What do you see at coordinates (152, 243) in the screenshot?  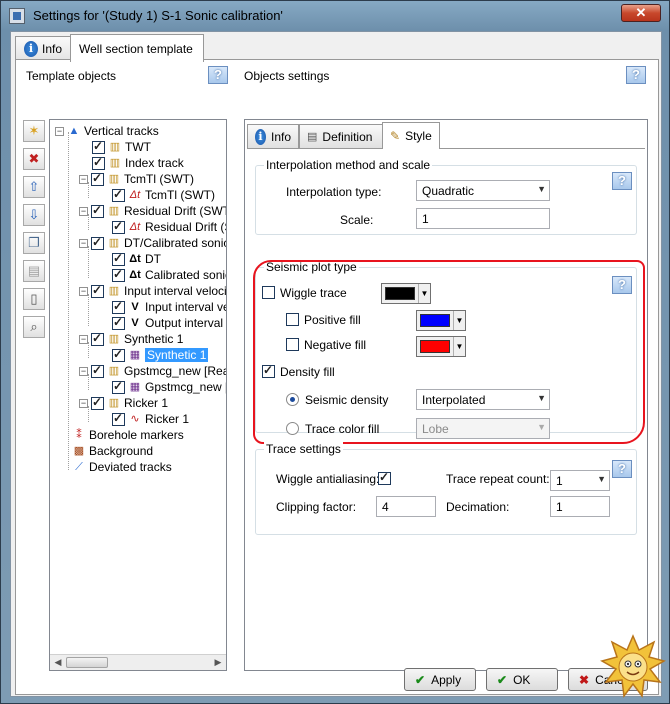 I see `tree-node-dt-track: − ▥ DT/Calibrated sonic lo` at bounding box center [152, 243].